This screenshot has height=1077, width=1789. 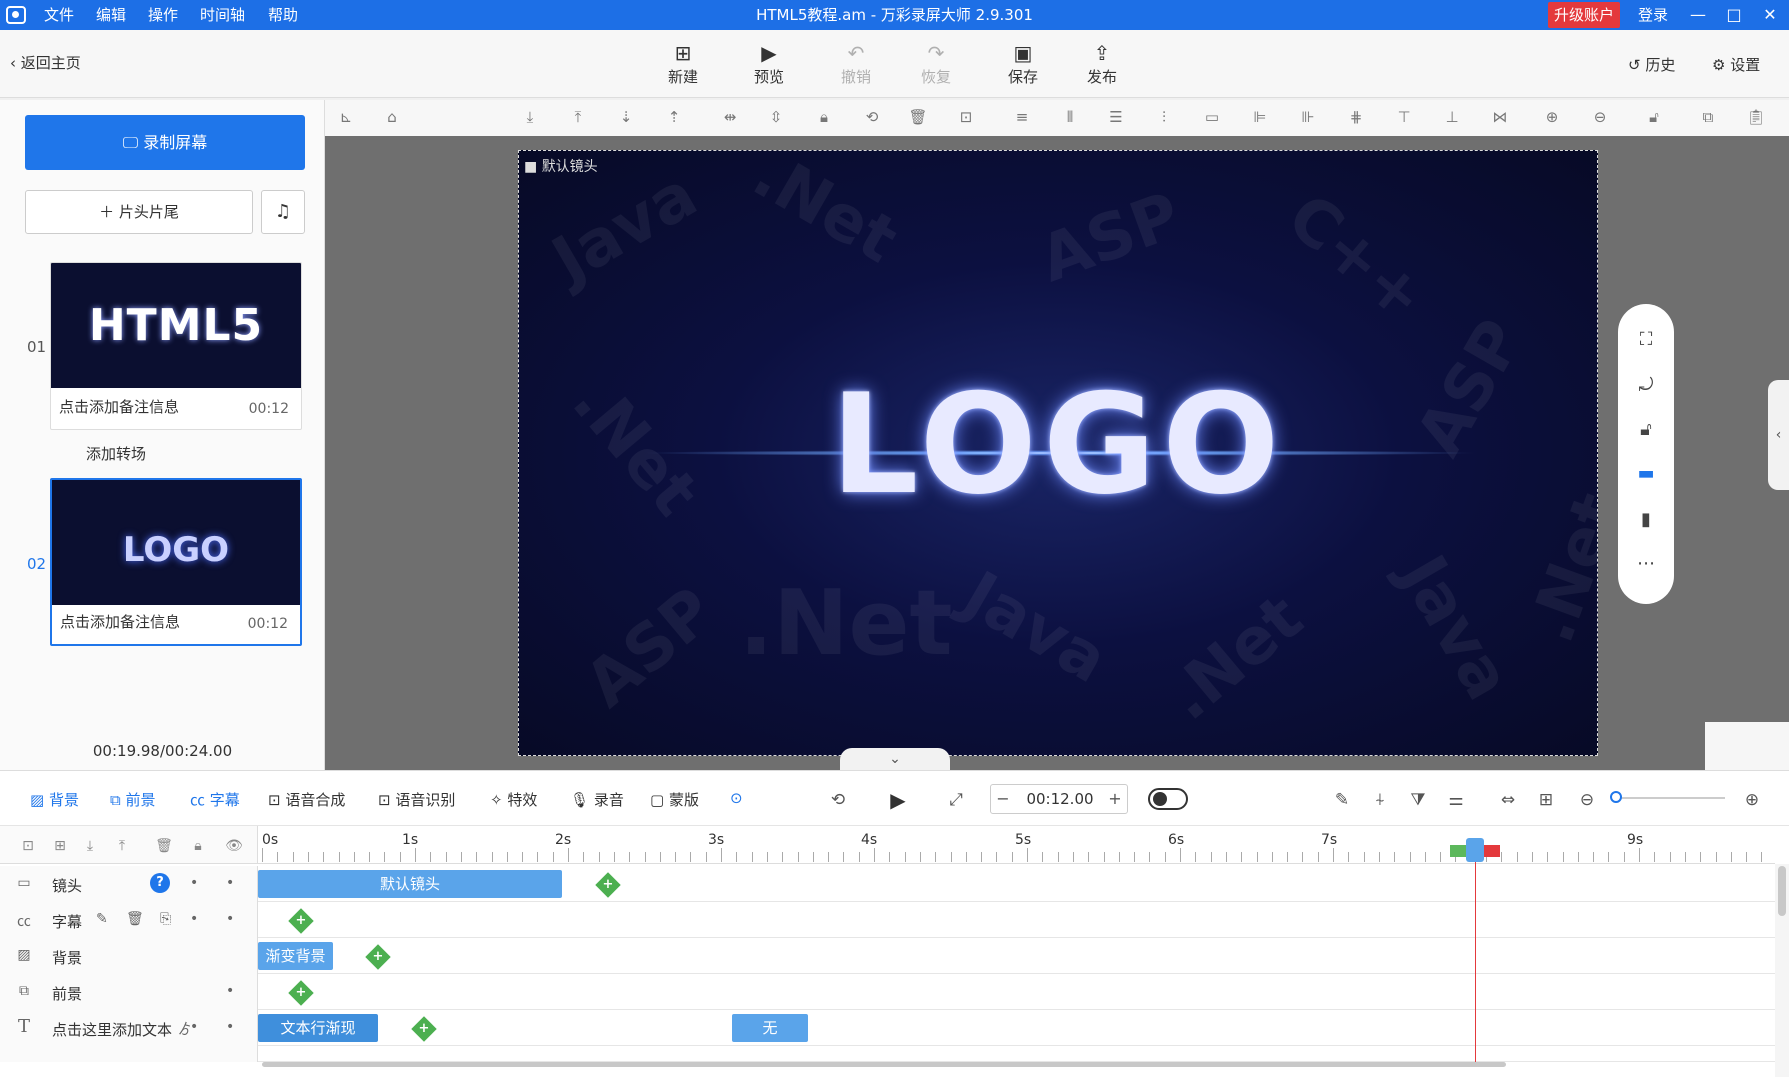 I want to click on tab-speech-recognition: ⊡ 语音识别, so click(x=416, y=799).